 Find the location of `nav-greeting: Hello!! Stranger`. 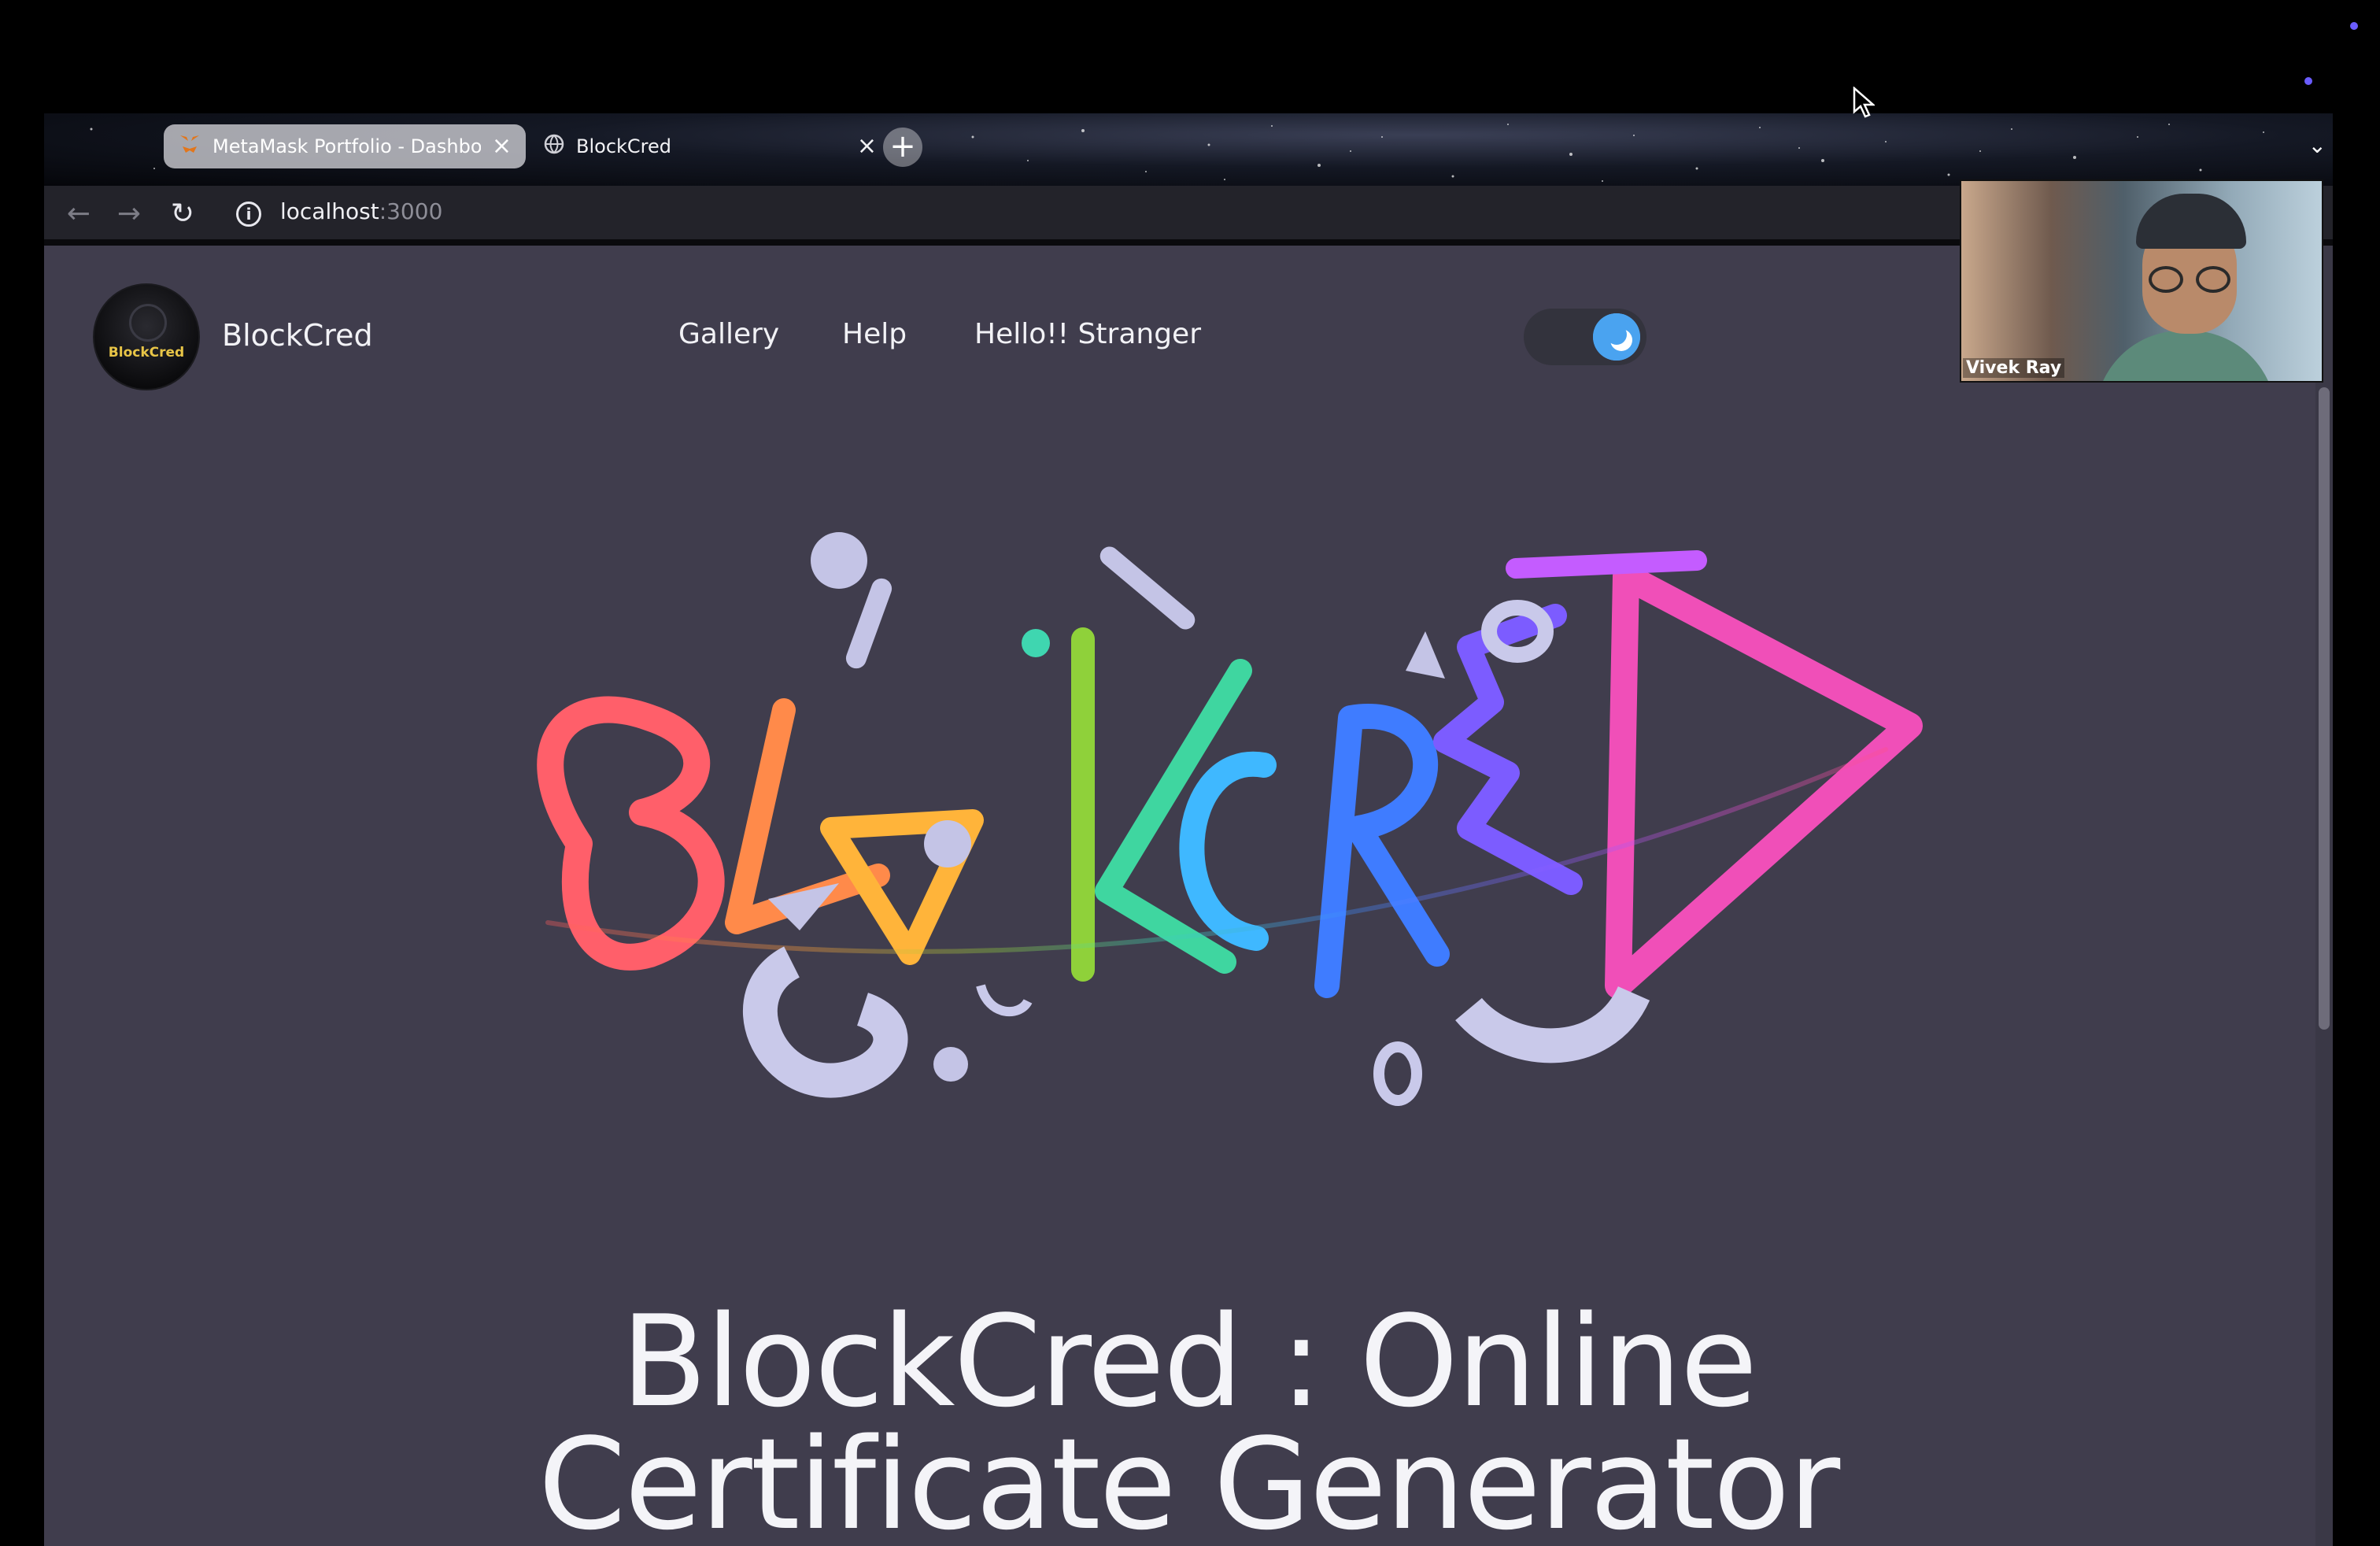

nav-greeting: Hello!! Stranger is located at coordinates (1087, 334).